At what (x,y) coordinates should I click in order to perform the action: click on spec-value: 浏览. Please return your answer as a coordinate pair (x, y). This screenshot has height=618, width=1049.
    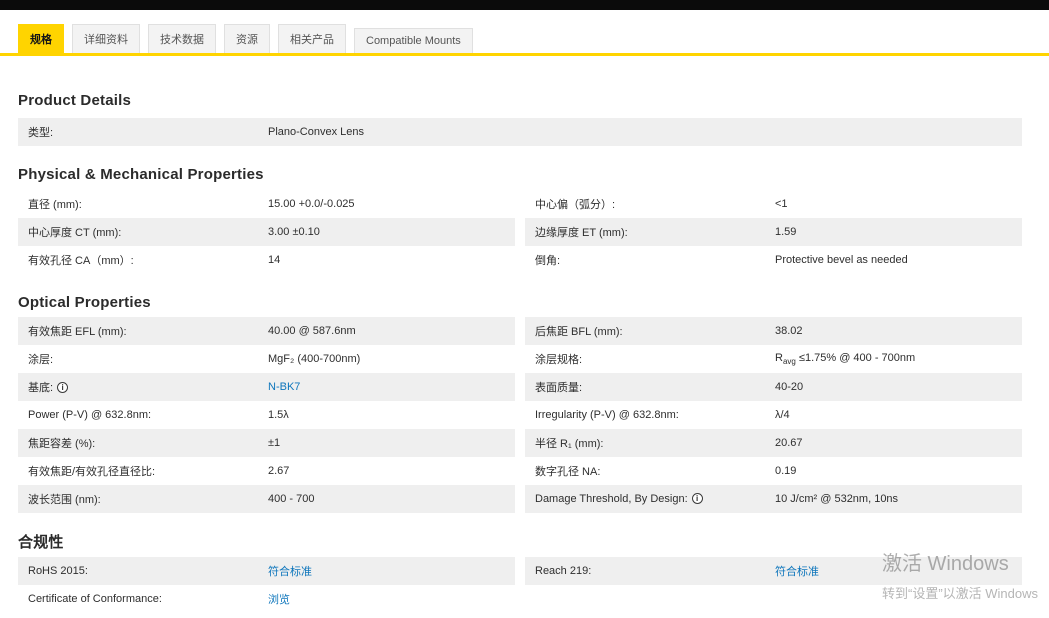
    Looking at the image, I should click on (391, 599).